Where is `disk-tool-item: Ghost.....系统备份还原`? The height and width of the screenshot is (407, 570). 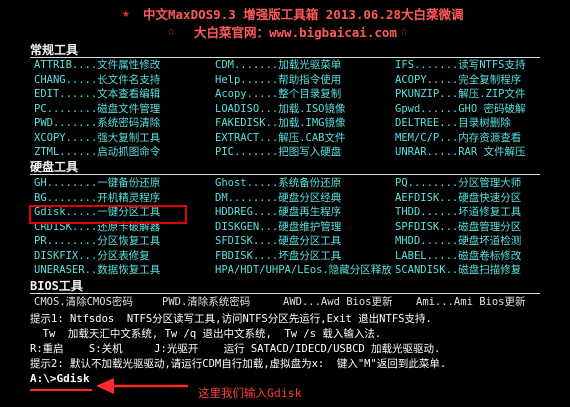 disk-tool-item: Ghost.....系统备份还原 is located at coordinates (278, 183).